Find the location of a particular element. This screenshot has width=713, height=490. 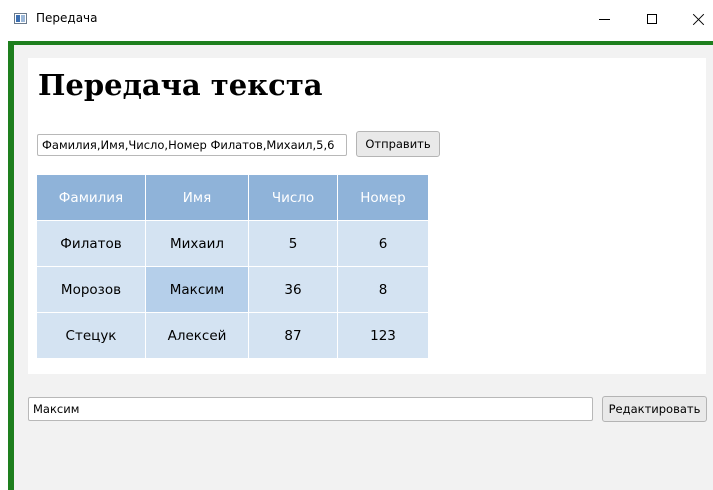

edit-input is located at coordinates (310, 409).